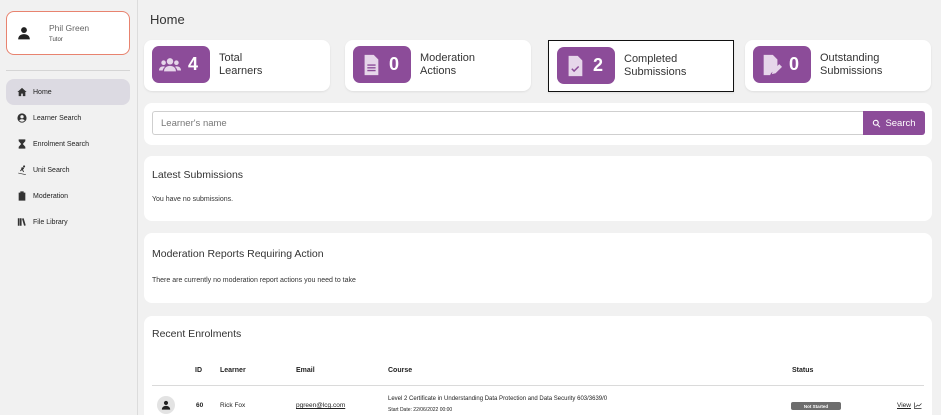  What do you see at coordinates (241, 71) in the screenshot?
I see `stat-label-line2: Learners` at bounding box center [241, 71].